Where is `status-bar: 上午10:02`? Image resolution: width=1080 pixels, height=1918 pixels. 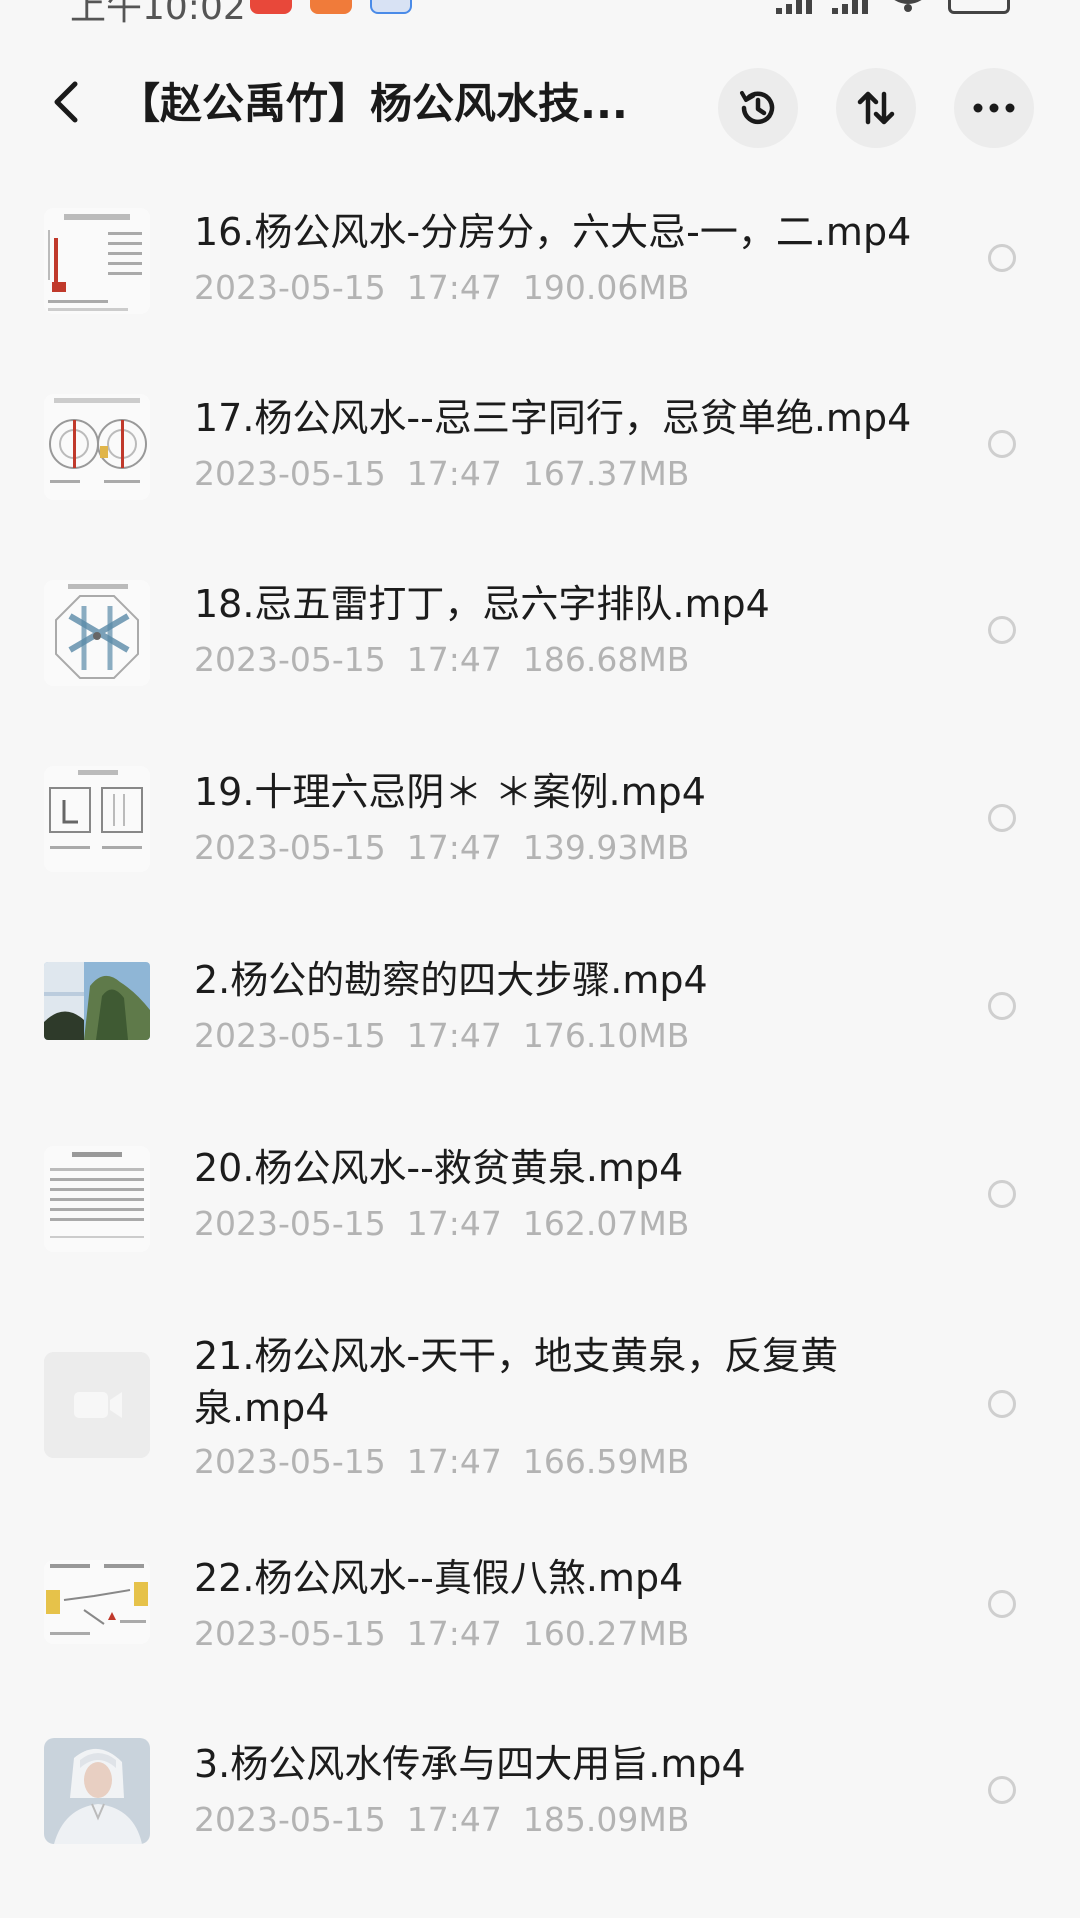
status-bar: 上午10:02 is located at coordinates (540, 15).